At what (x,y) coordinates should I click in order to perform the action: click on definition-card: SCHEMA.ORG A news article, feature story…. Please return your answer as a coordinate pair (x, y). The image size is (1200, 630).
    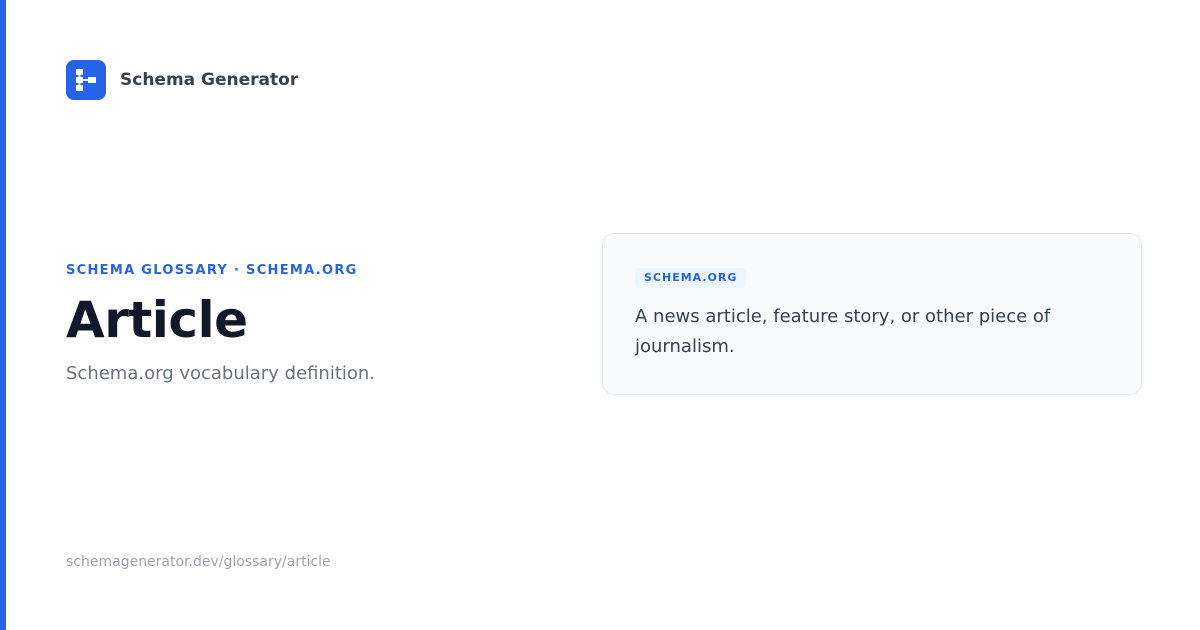
    Looking at the image, I should click on (872, 314).